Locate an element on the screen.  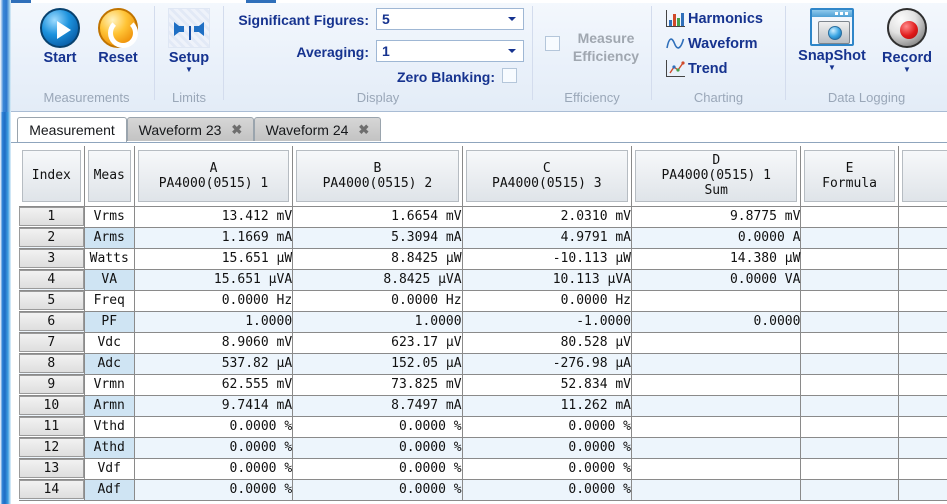
measurement-name-cell: PF is located at coordinates (109, 322).